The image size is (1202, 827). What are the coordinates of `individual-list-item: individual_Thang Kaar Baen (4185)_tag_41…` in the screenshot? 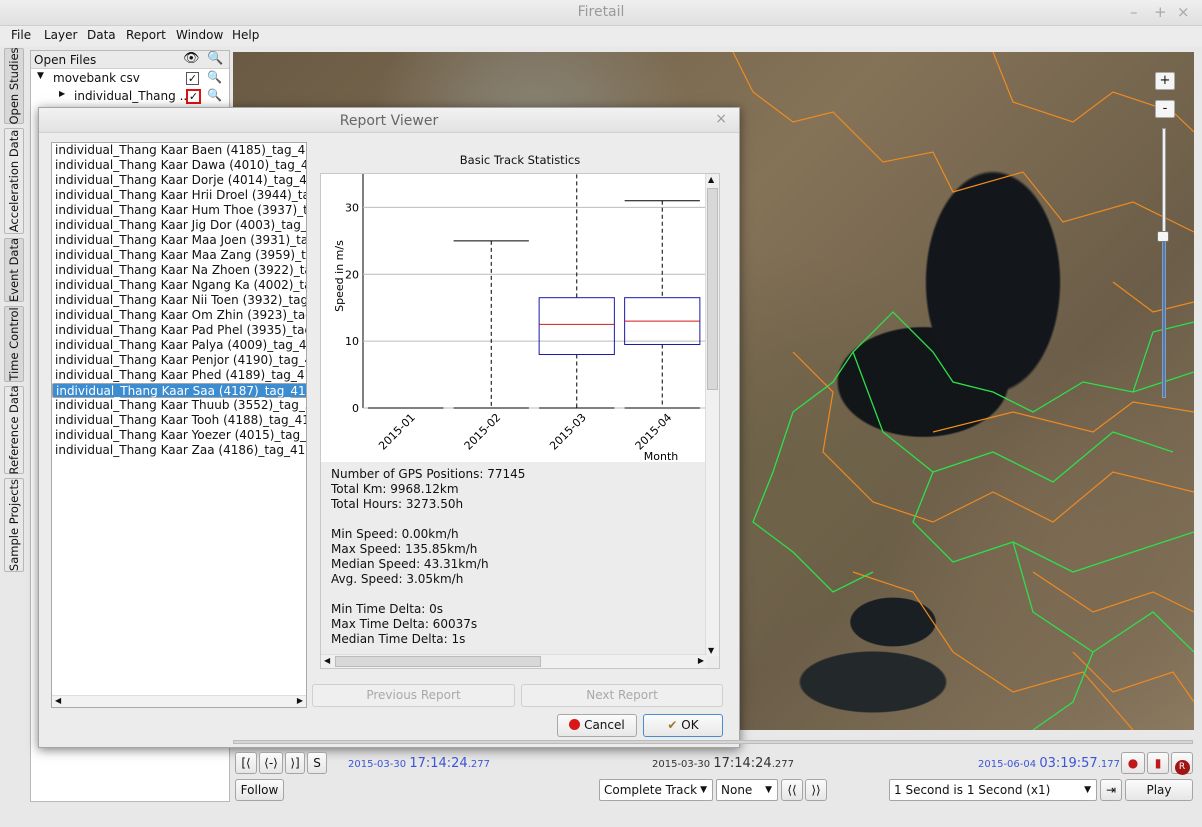 It's located at (179, 150).